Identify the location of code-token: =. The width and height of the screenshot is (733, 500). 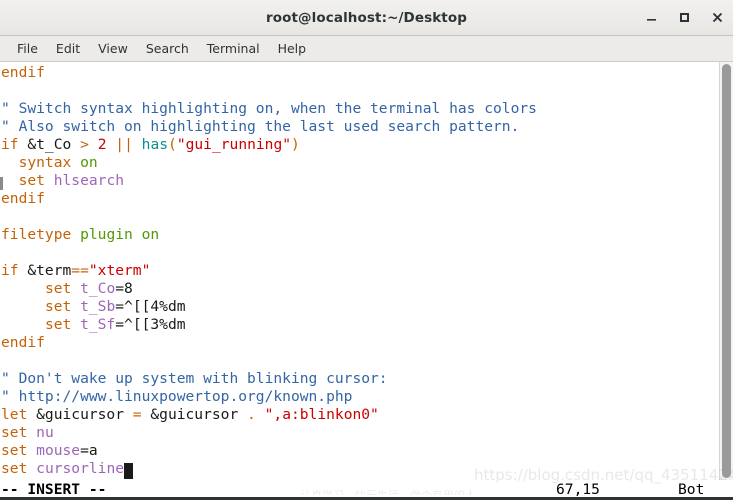
(137, 414).